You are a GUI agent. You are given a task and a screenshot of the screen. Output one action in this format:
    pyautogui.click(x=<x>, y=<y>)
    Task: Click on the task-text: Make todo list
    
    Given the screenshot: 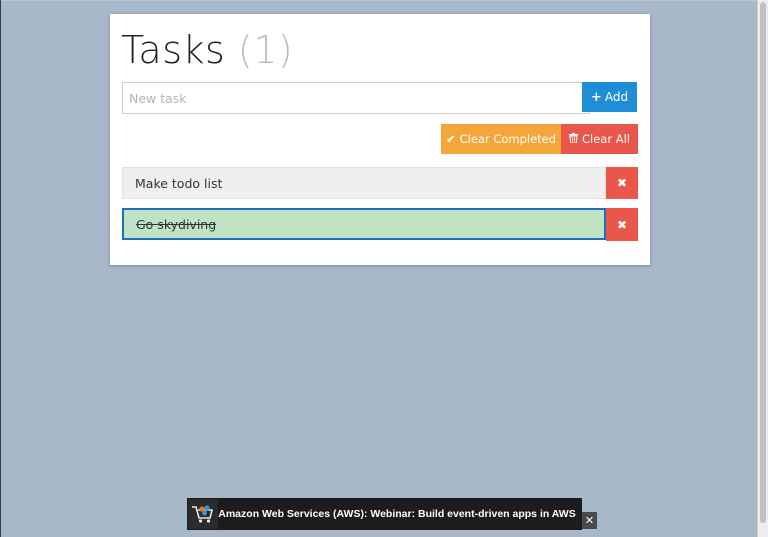 What is the action you would take?
    pyautogui.click(x=179, y=183)
    